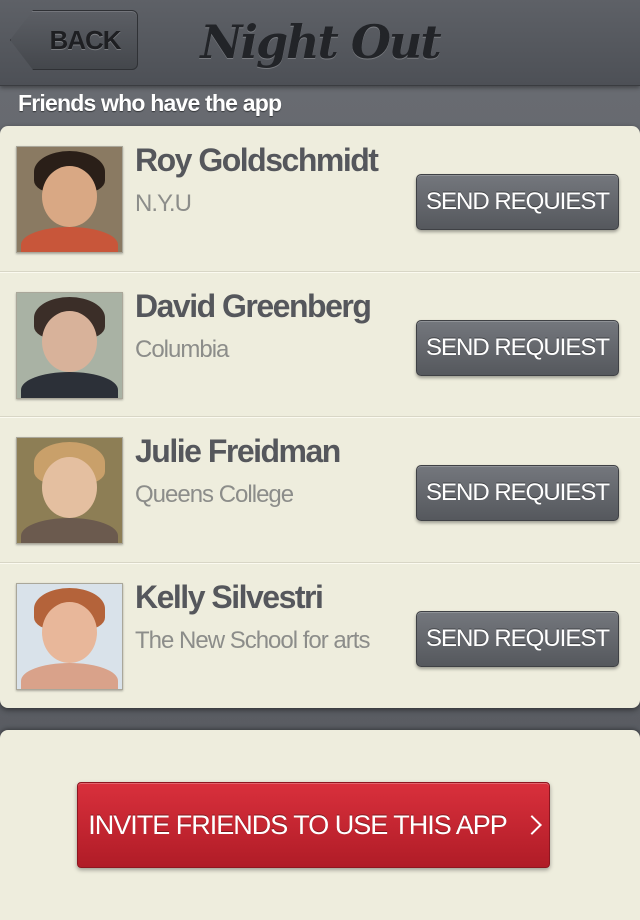 The height and width of the screenshot is (920, 640). I want to click on nav-bar: BACK Night Out, so click(320, 43).